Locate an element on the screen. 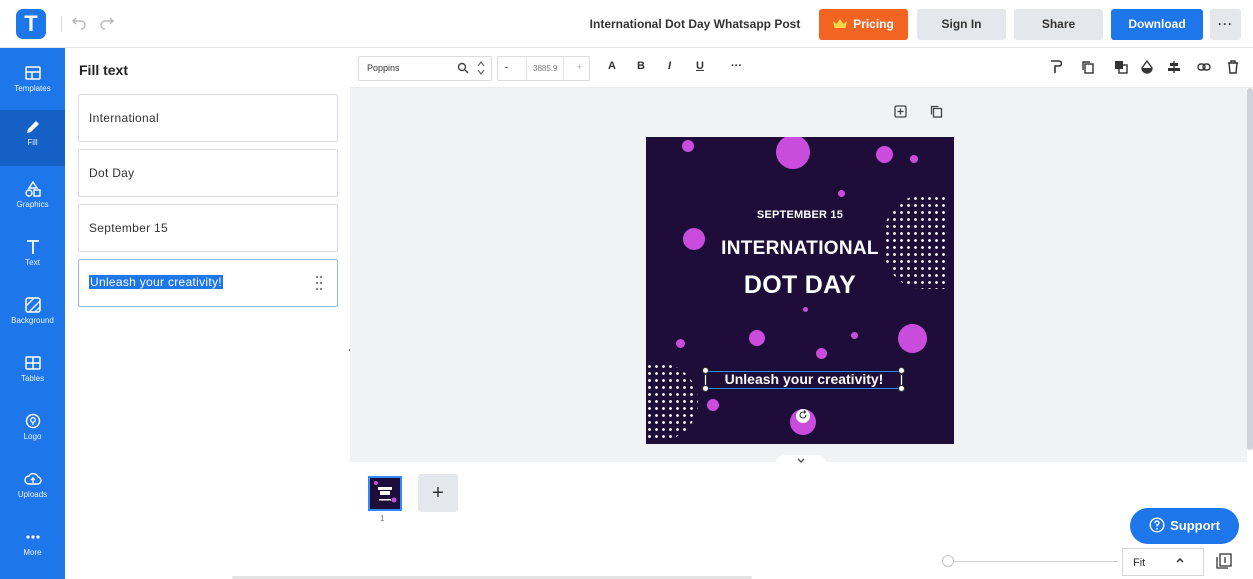 This screenshot has width=1253, height=579. zoom-value: Fit is located at coordinates (1139, 563).